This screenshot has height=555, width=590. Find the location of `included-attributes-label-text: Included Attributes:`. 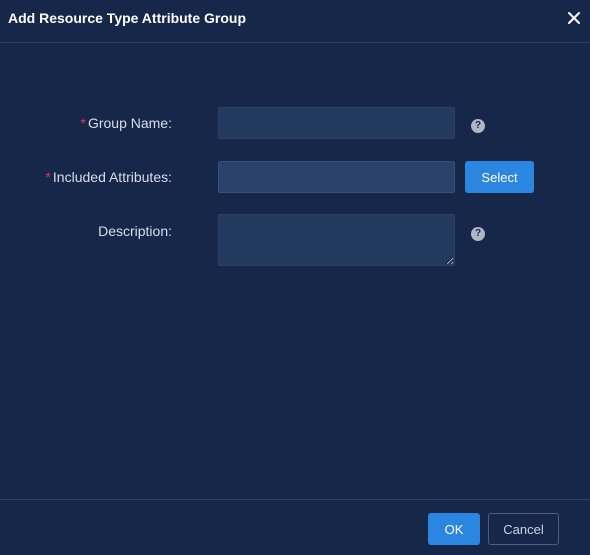

included-attributes-label-text: Included Attributes: is located at coordinates (112, 177).